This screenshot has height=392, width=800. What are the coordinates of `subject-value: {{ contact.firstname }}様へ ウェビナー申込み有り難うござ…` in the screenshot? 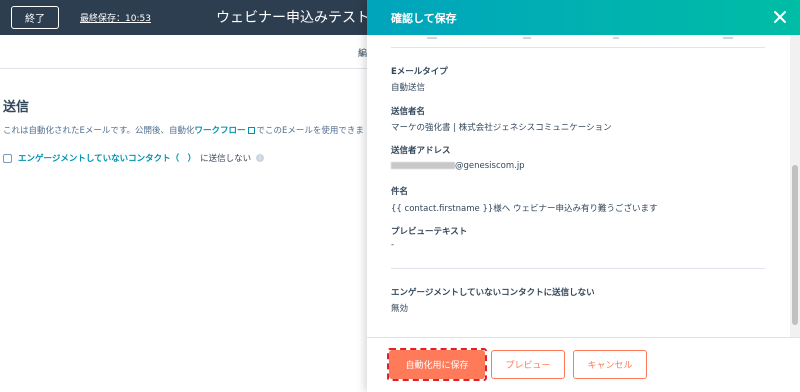 It's located at (524, 209).